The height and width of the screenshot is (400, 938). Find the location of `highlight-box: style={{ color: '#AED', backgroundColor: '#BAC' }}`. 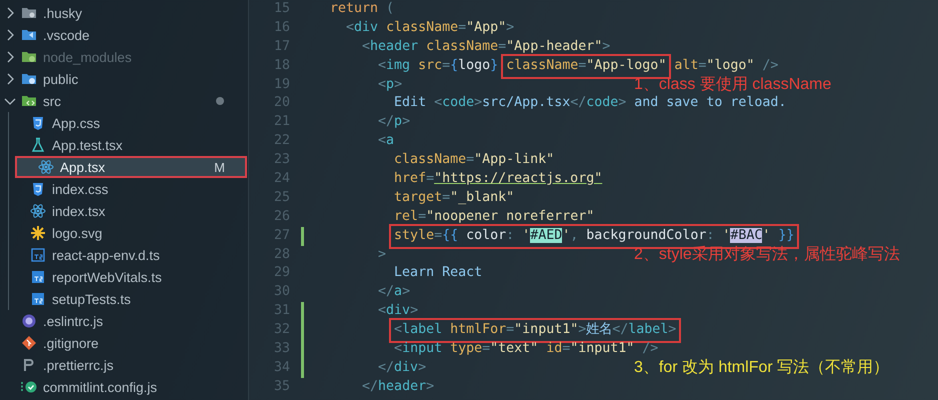

highlight-box: style={{ color: '#AED', backgroundColor: '#BAC' }} is located at coordinates (594, 236).